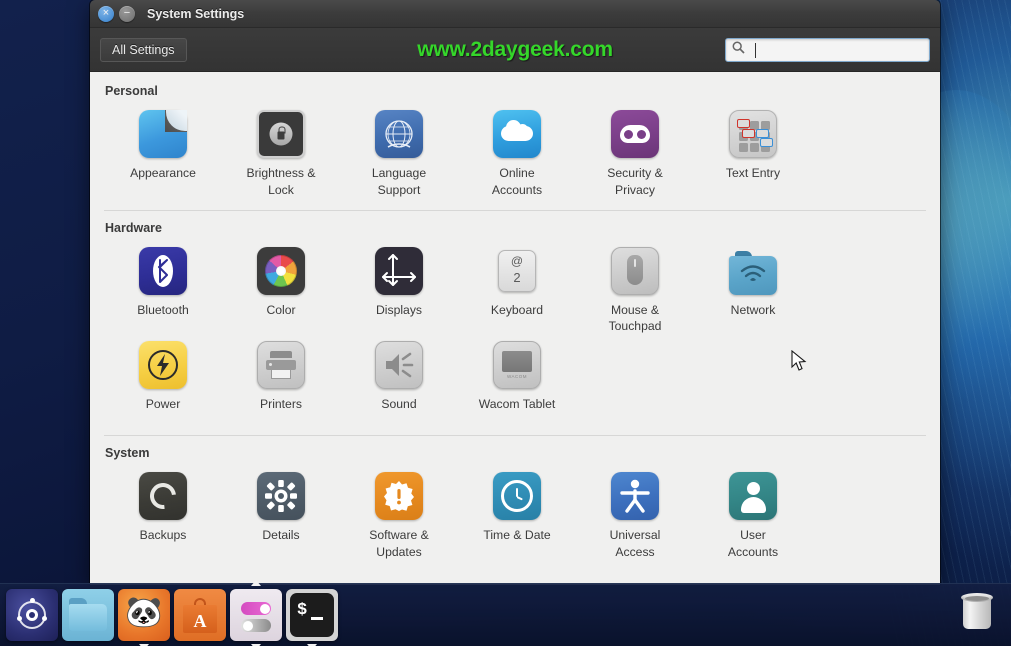 The image size is (1011, 646). What do you see at coordinates (312, 617) in the screenshot?
I see `launcher-item-terminal: $` at bounding box center [312, 617].